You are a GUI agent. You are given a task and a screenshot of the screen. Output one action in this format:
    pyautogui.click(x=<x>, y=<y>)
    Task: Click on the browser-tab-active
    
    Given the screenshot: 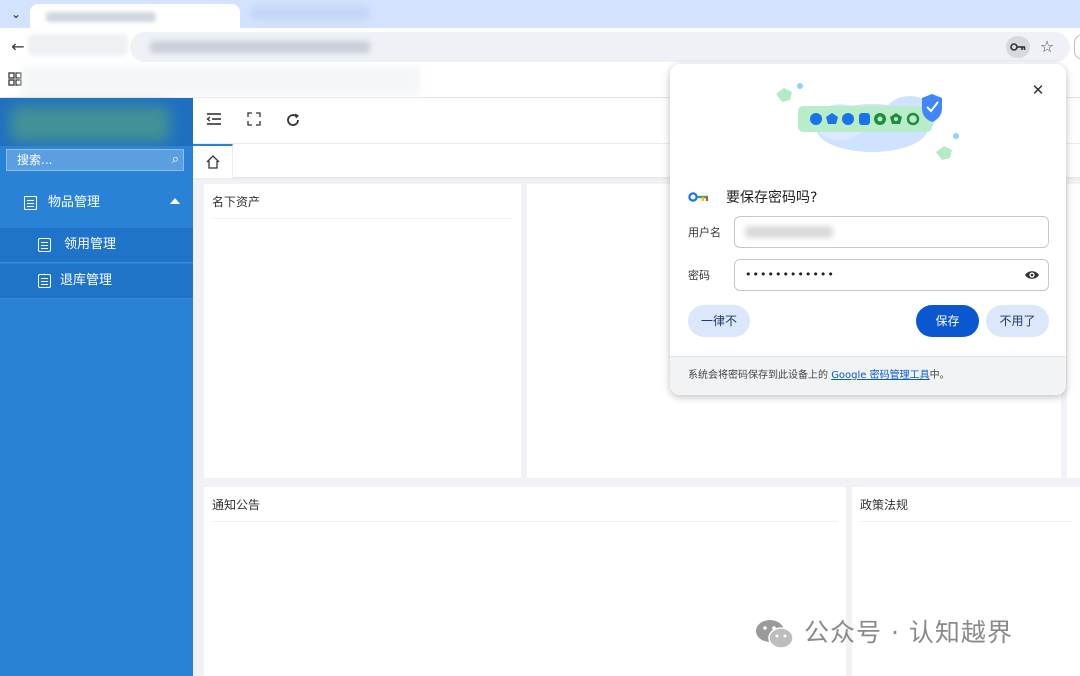 What is the action you would take?
    pyautogui.click(x=135, y=16)
    